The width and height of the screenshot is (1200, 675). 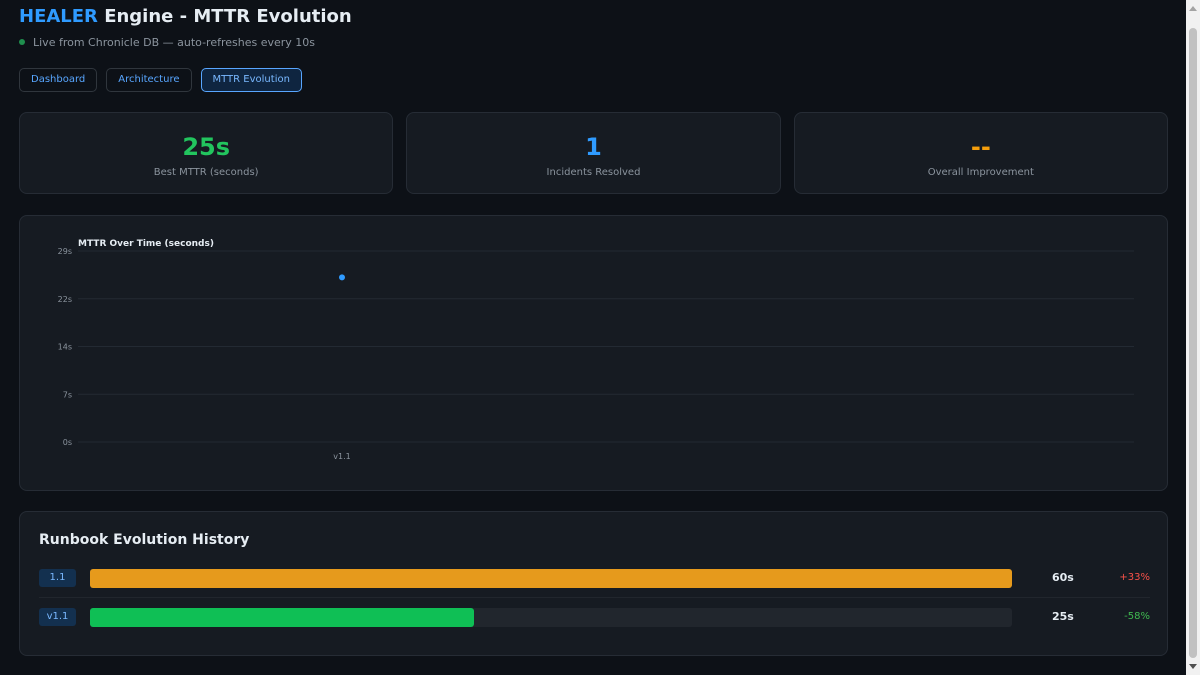 I want to click on runbook-version-badge: v1.1, so click(x=57, y=617).